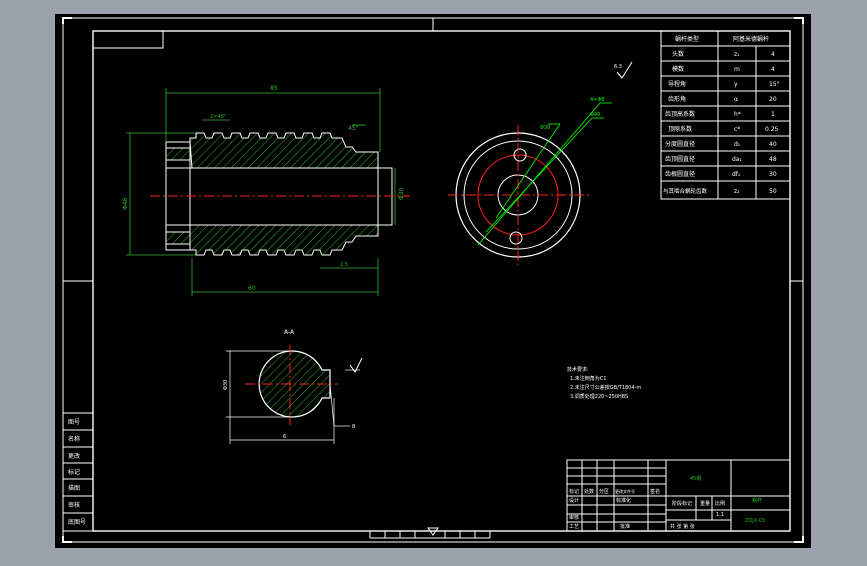 This screenshot has height=566, width=867. Describe the element at coordinates (687, 39) in the screenshot. I see `param-header-type: 蜗杆类型` at that location.